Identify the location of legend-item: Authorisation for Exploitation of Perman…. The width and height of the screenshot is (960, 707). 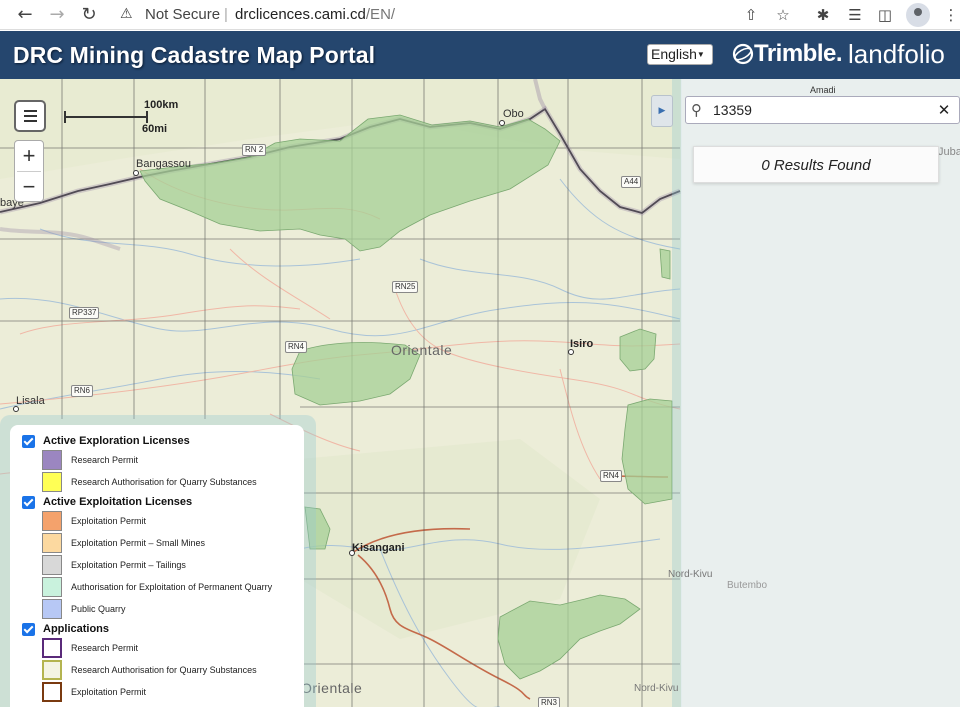
(173, 587).